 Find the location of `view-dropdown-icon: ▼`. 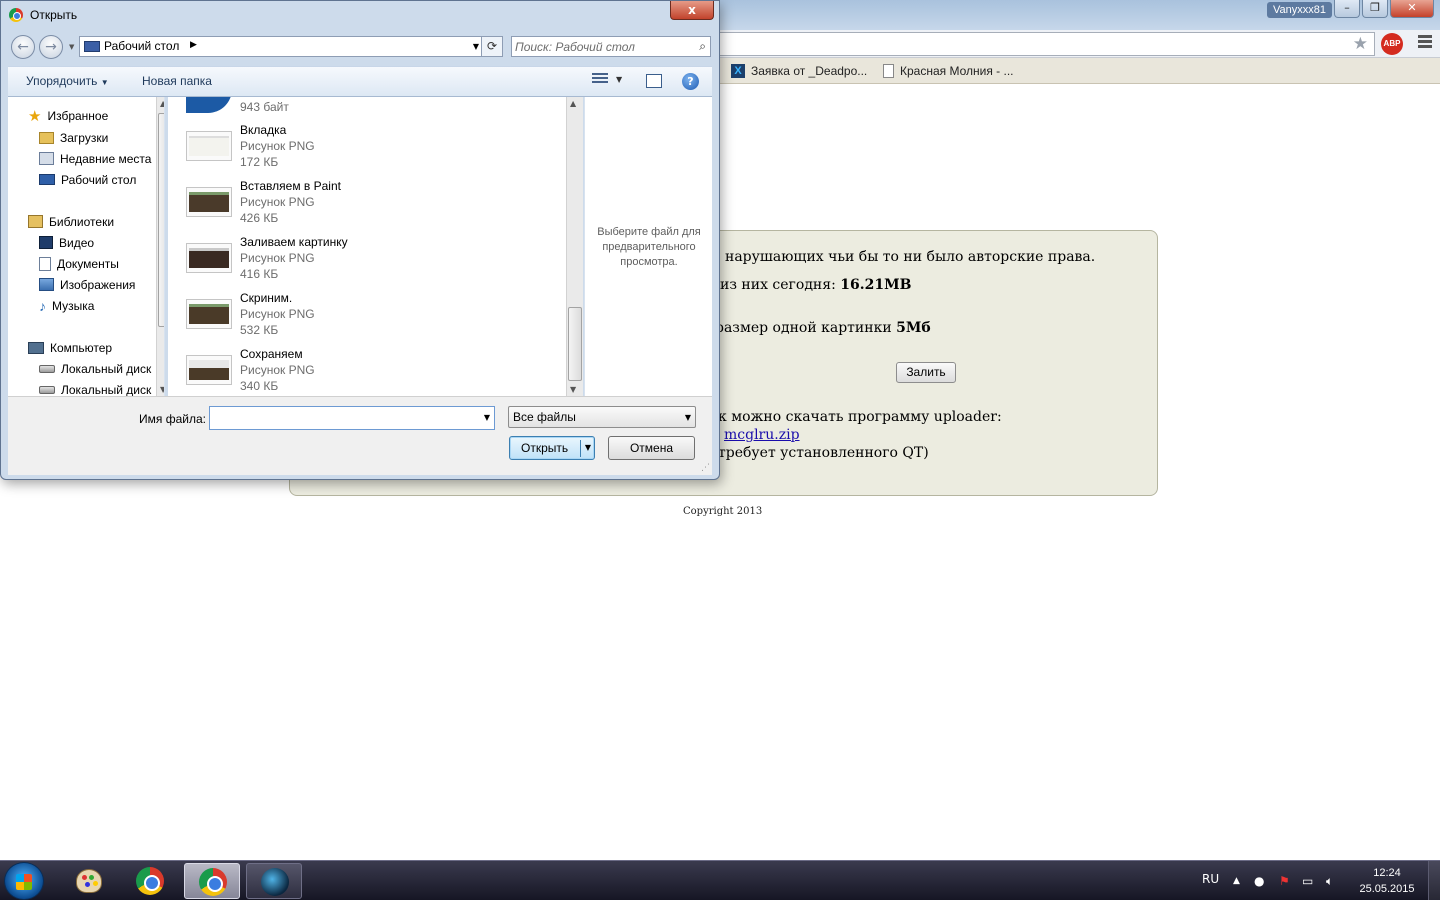

view-dropdown-icon: ▼ is located at coordinates (619, 79).